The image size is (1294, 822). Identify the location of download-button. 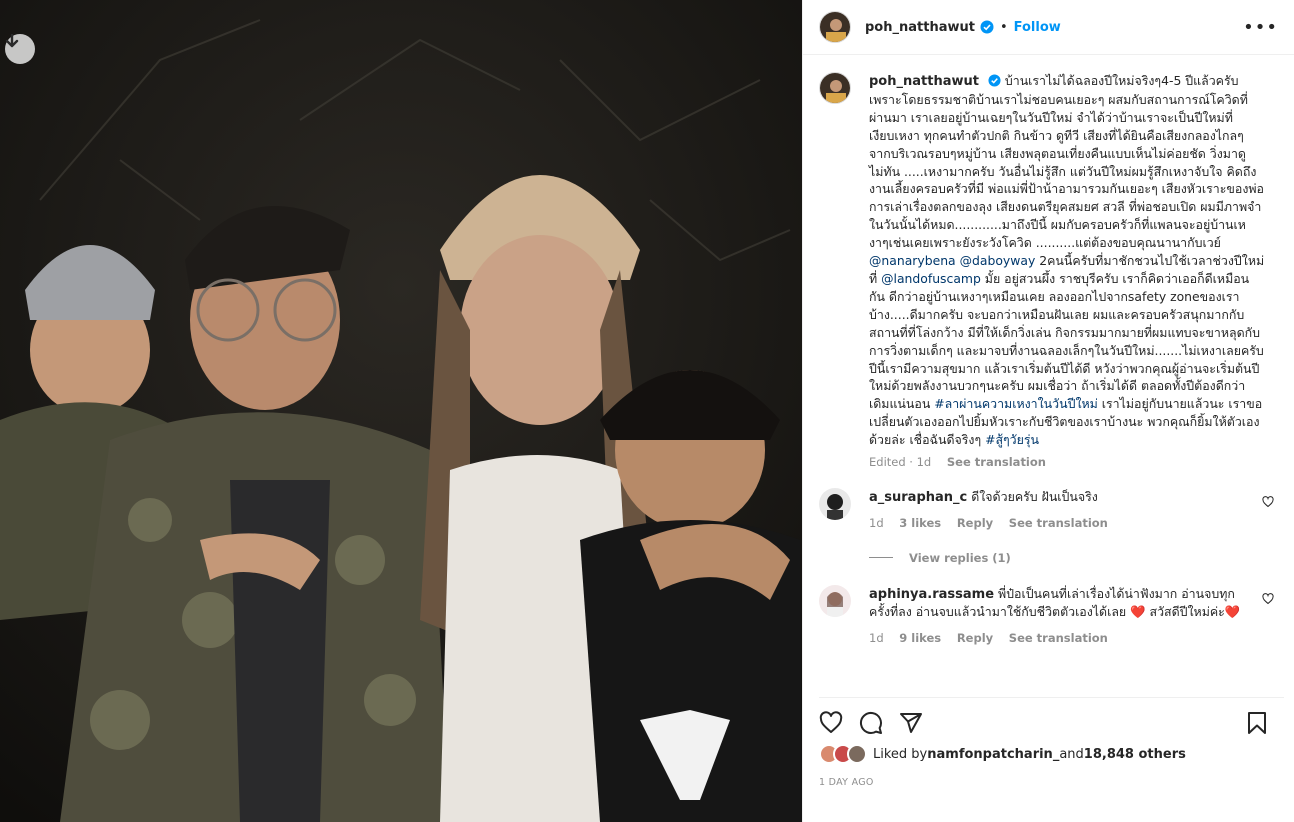
(20, 49).